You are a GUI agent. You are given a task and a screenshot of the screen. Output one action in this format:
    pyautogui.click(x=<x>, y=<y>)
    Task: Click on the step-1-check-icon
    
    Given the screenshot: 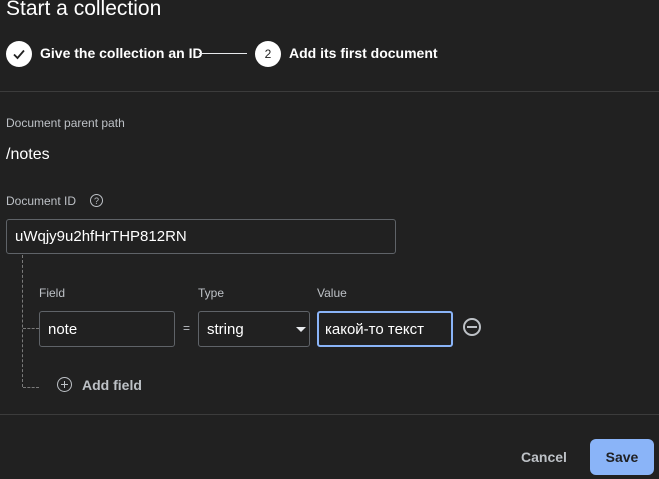 What is the action you would take?
    pyautogui.click(x=19, y=54)
    